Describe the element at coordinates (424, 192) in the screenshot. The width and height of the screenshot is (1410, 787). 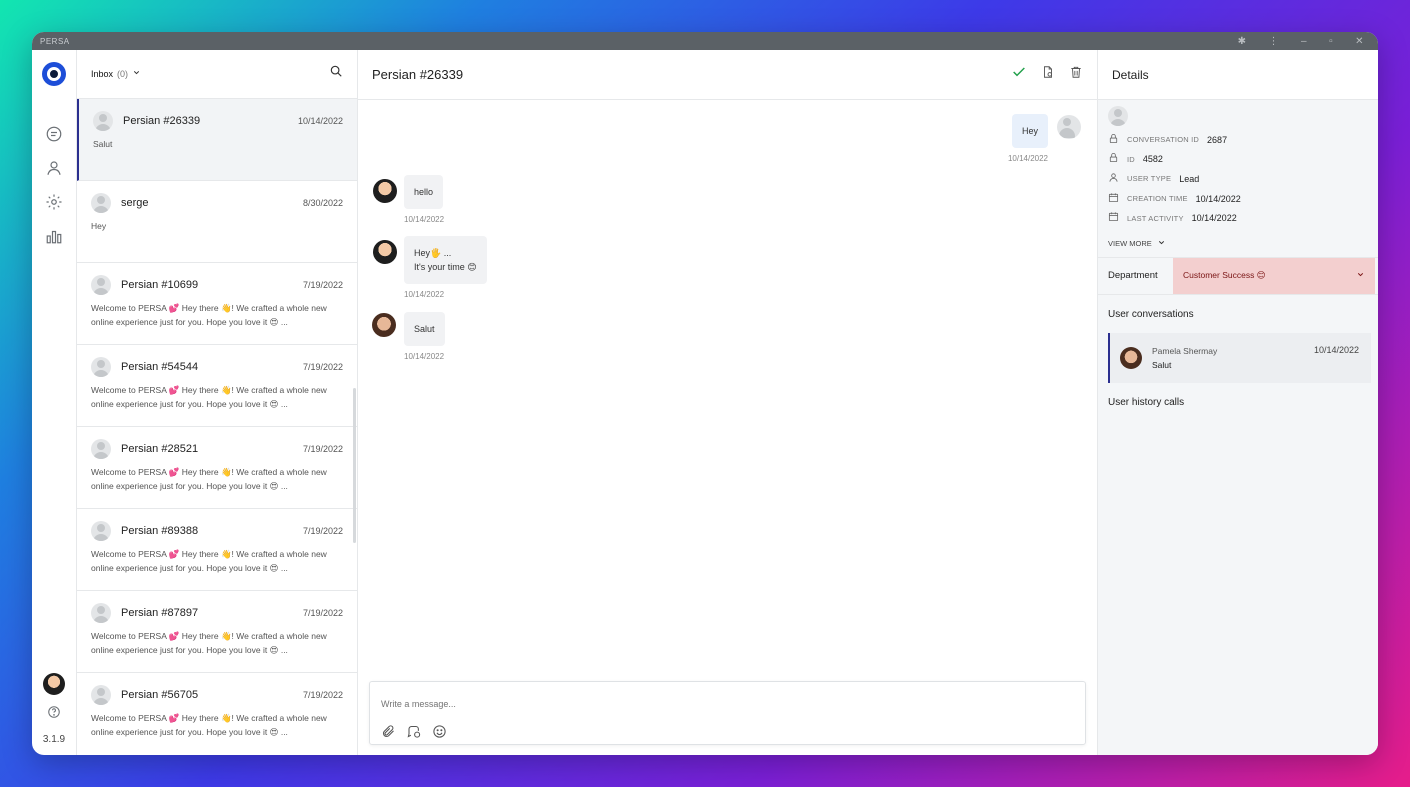
I see `message-bubble: hello` at that location.